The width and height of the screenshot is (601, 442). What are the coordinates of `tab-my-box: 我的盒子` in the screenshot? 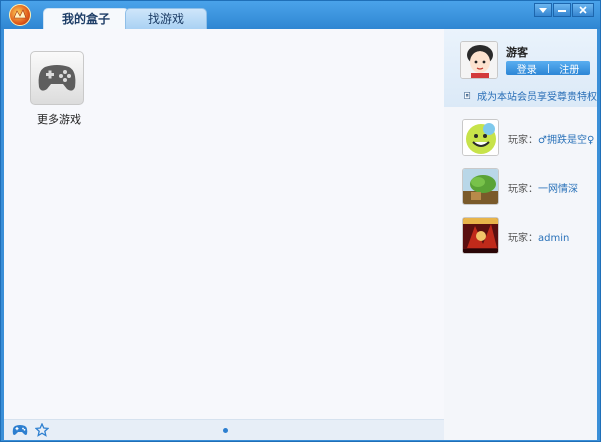 It's located at (86, 18).